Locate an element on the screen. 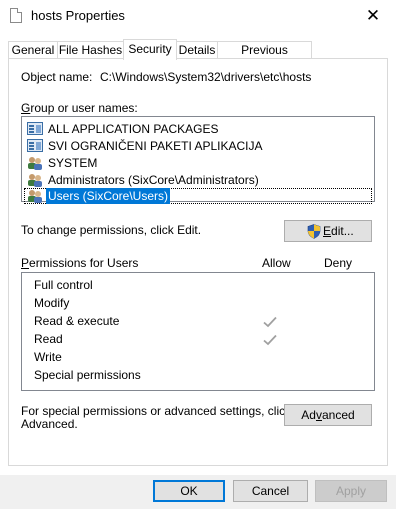  tab-details: Details is located at coordinates (197, 49).